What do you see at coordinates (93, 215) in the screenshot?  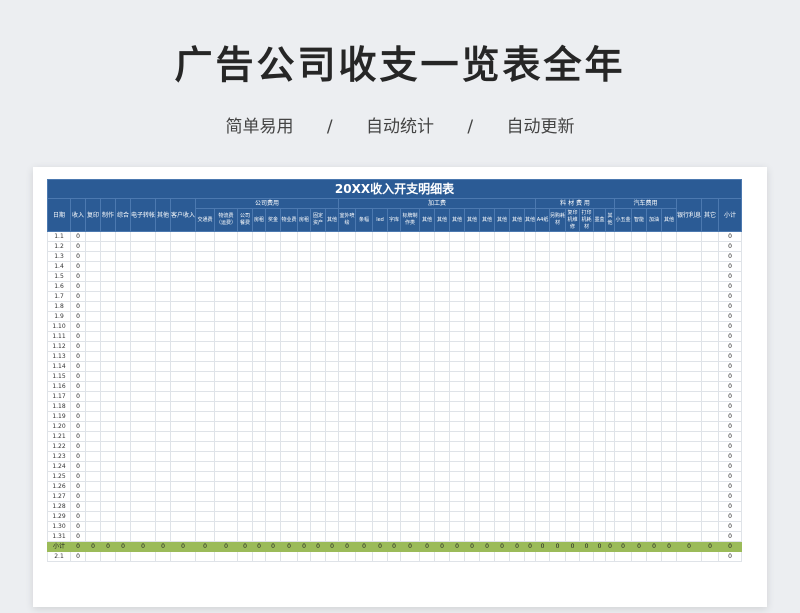 I see `column-header: 复印` at bounding box center [93, 215].